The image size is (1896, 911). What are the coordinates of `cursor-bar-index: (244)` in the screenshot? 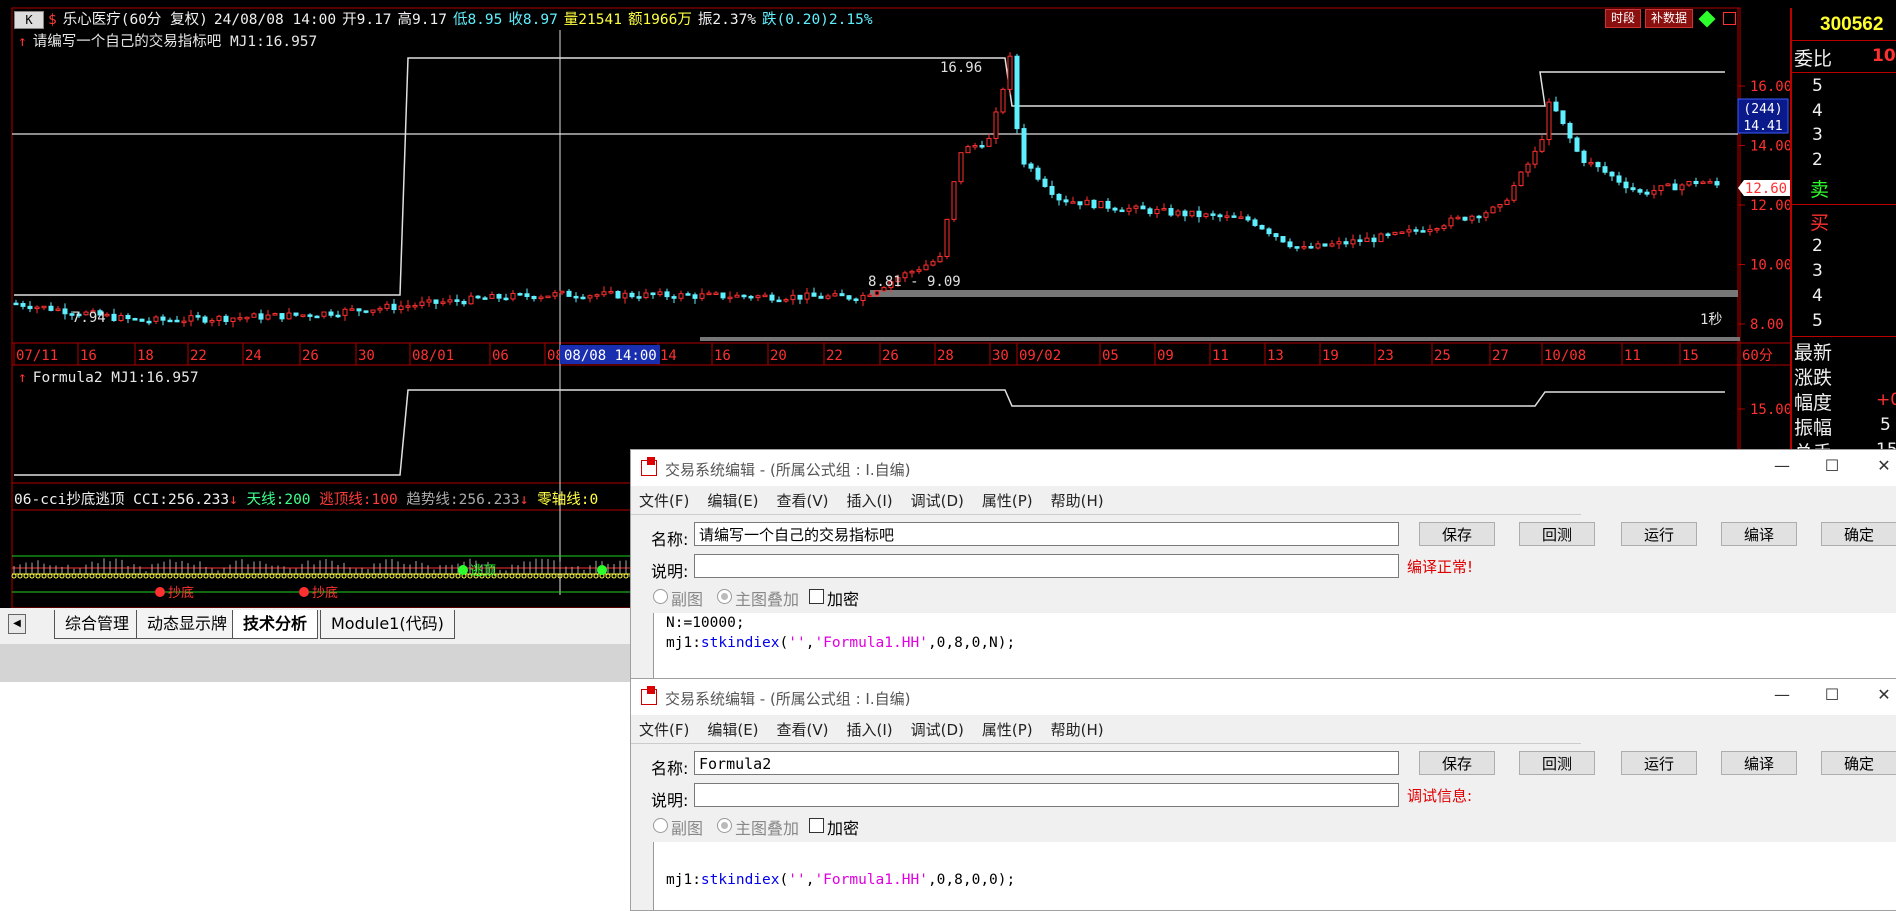 It's located at (1762, 109).